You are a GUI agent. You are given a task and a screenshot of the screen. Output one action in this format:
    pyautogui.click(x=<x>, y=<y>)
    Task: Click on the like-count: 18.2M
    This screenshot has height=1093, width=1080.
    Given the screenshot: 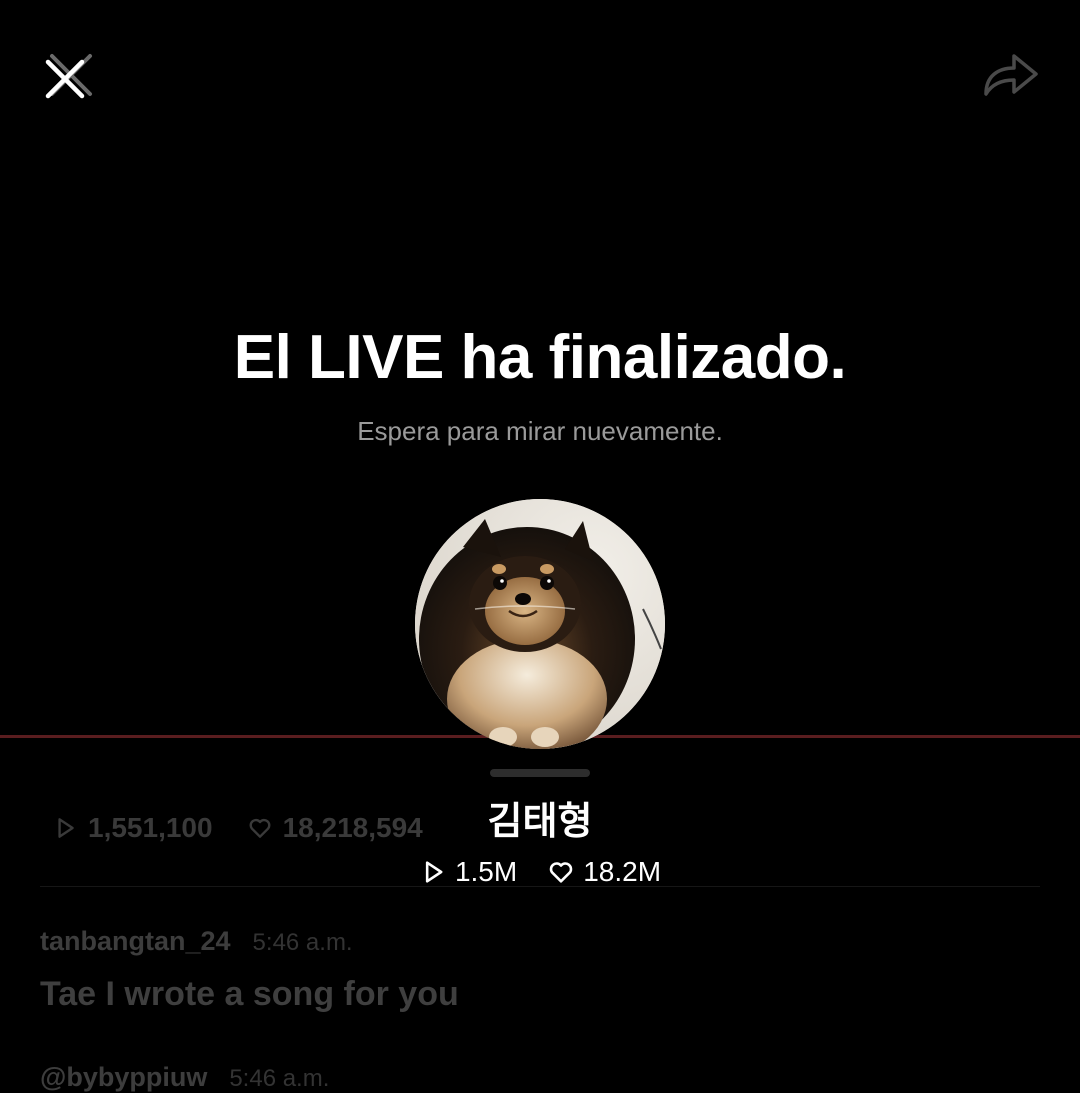 What is the action you would take?
    pyautogui.click(x=622, y=871)
    